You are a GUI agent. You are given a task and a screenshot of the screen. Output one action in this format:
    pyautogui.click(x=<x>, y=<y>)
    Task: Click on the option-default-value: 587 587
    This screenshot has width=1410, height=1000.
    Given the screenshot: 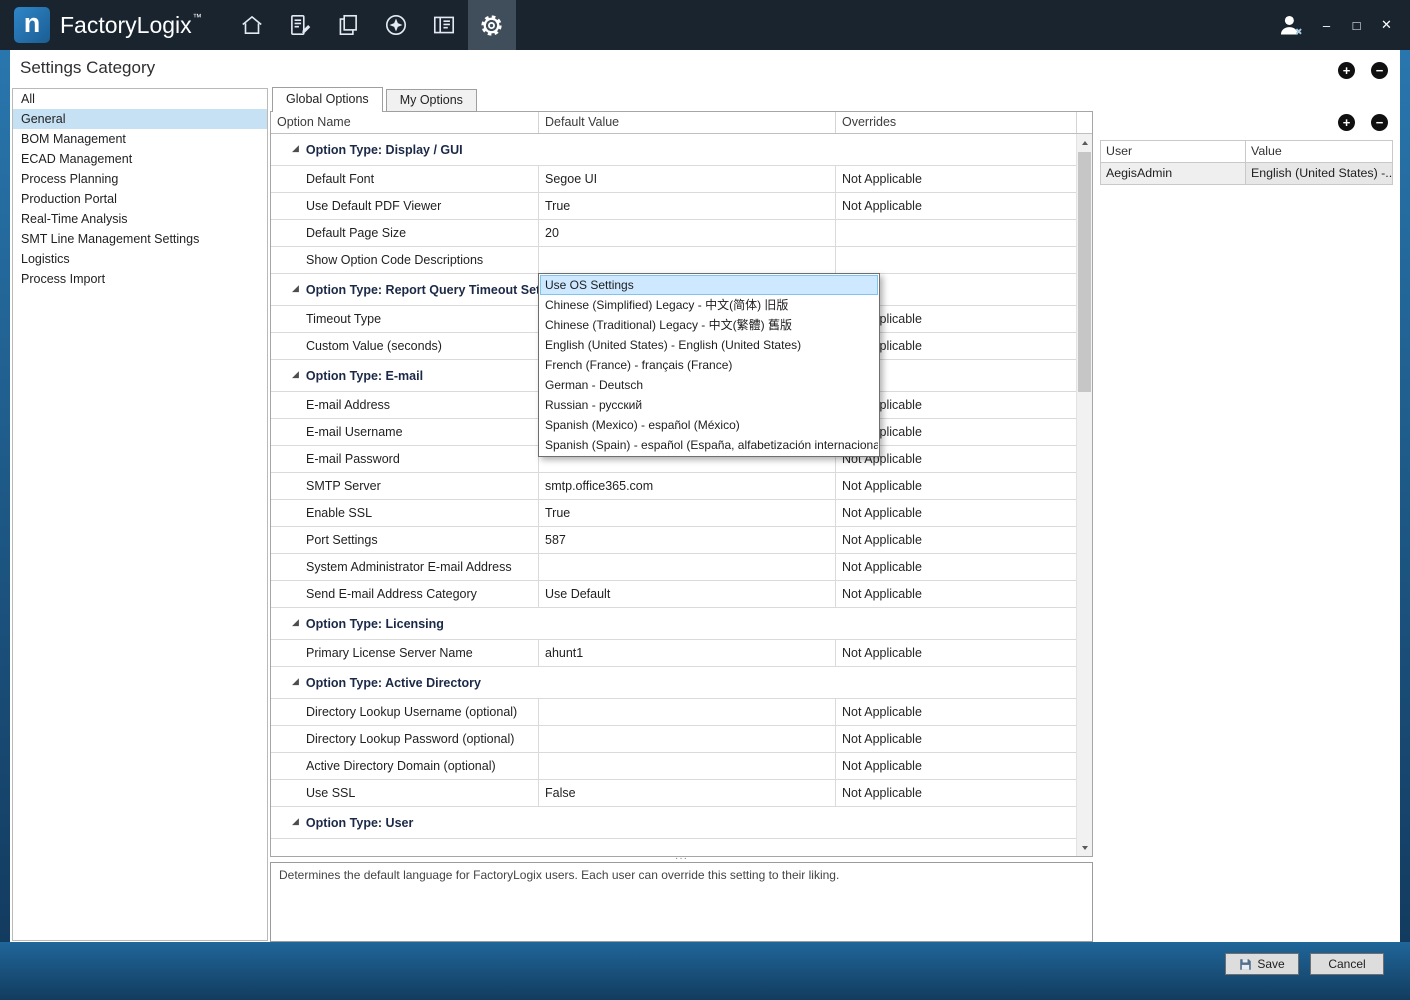 What is the action you would take?
    pyautogui.click(x=687, y=540)
    